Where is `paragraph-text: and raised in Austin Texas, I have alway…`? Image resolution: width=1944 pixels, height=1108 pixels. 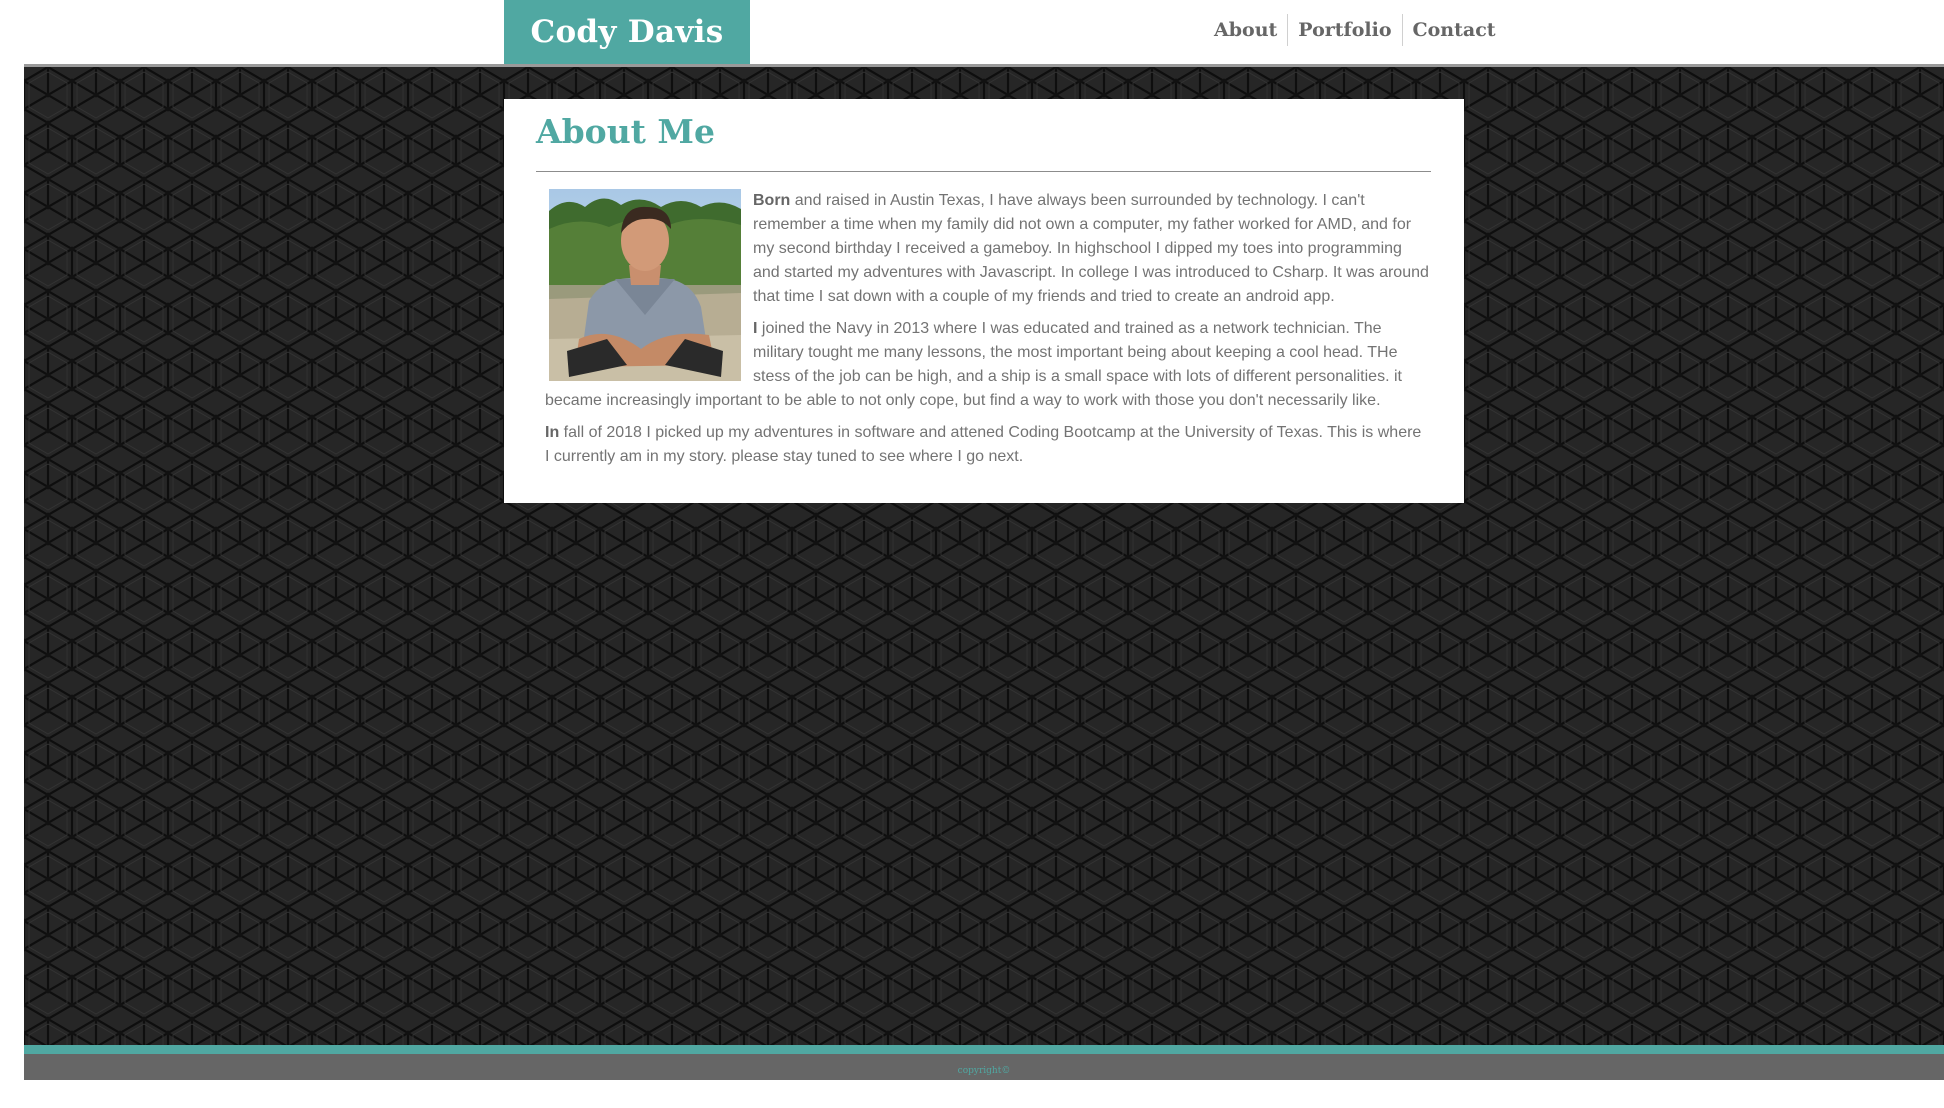 paragraph-text: and raised in Austin Texas, I have alway… is located at coordinates (1091, 248).